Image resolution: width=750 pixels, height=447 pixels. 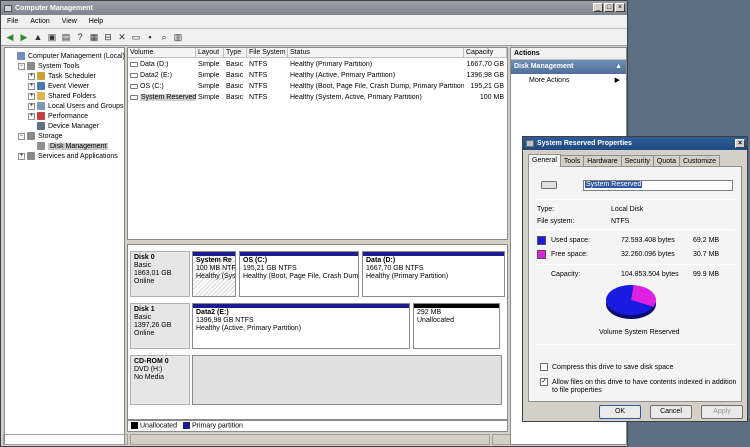 I want to click on menu-view: View, so click(x=69, y=21).